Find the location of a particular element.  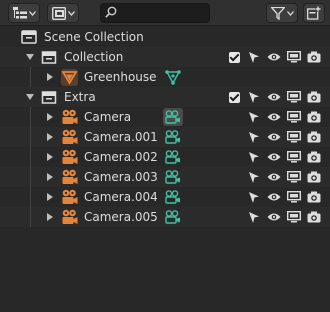

tree-row-collection: Collection is located at coordinates (165, 57).